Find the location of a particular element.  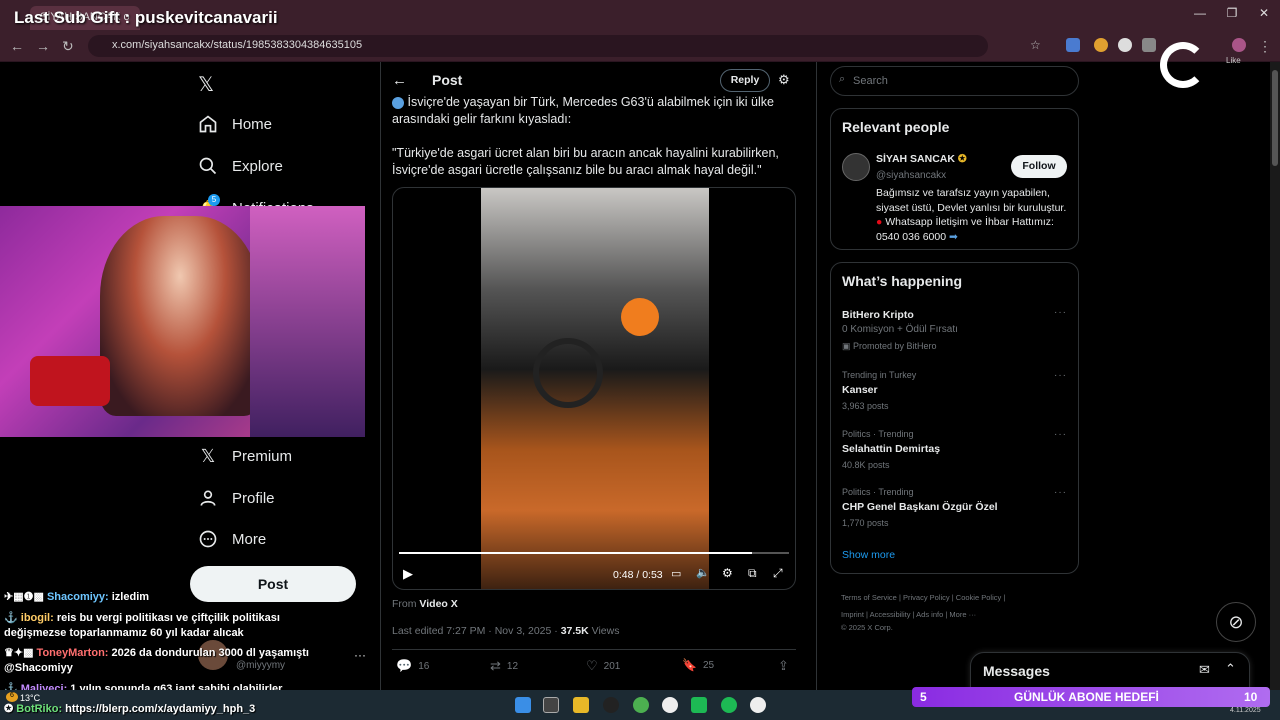

bookmark-star-icon: ☆ is located at coordinates (1035, 45).